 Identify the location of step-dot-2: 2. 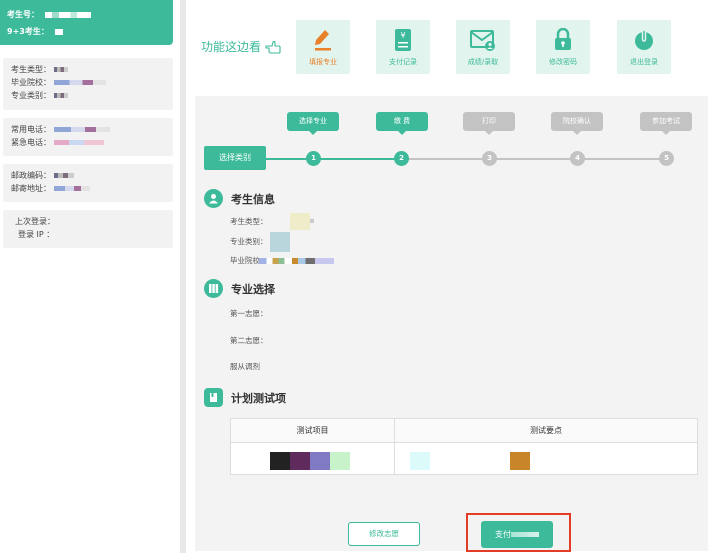
(401, 158).